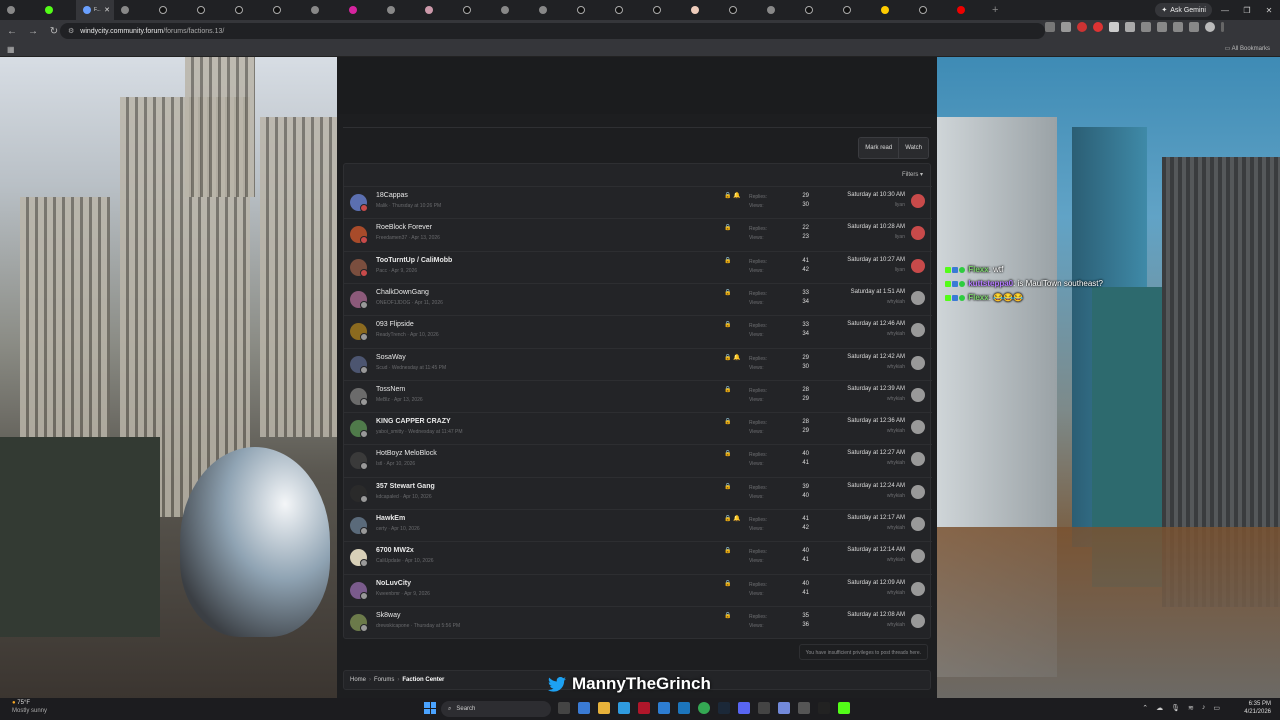 This screenshot has height=720, width=1280. What do you see at coordinates (644, 708) in the screenshot?
I see `adobe-icon` at bounding box center [644, 708].